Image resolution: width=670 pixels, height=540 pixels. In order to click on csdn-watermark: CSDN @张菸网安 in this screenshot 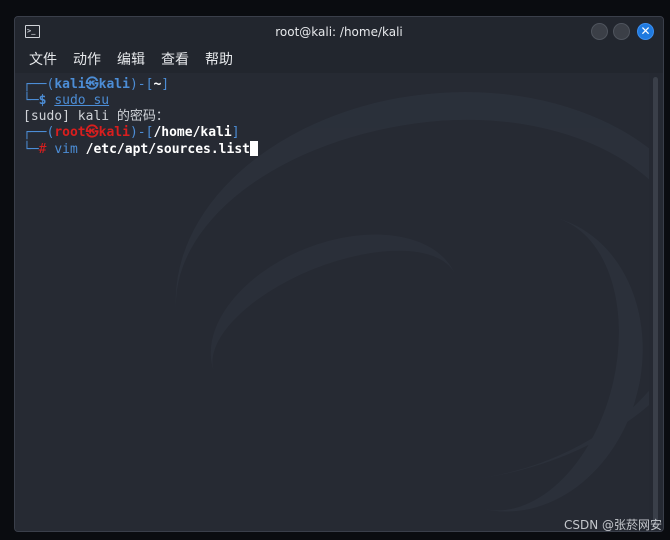, I will do `click(612, 525)`.